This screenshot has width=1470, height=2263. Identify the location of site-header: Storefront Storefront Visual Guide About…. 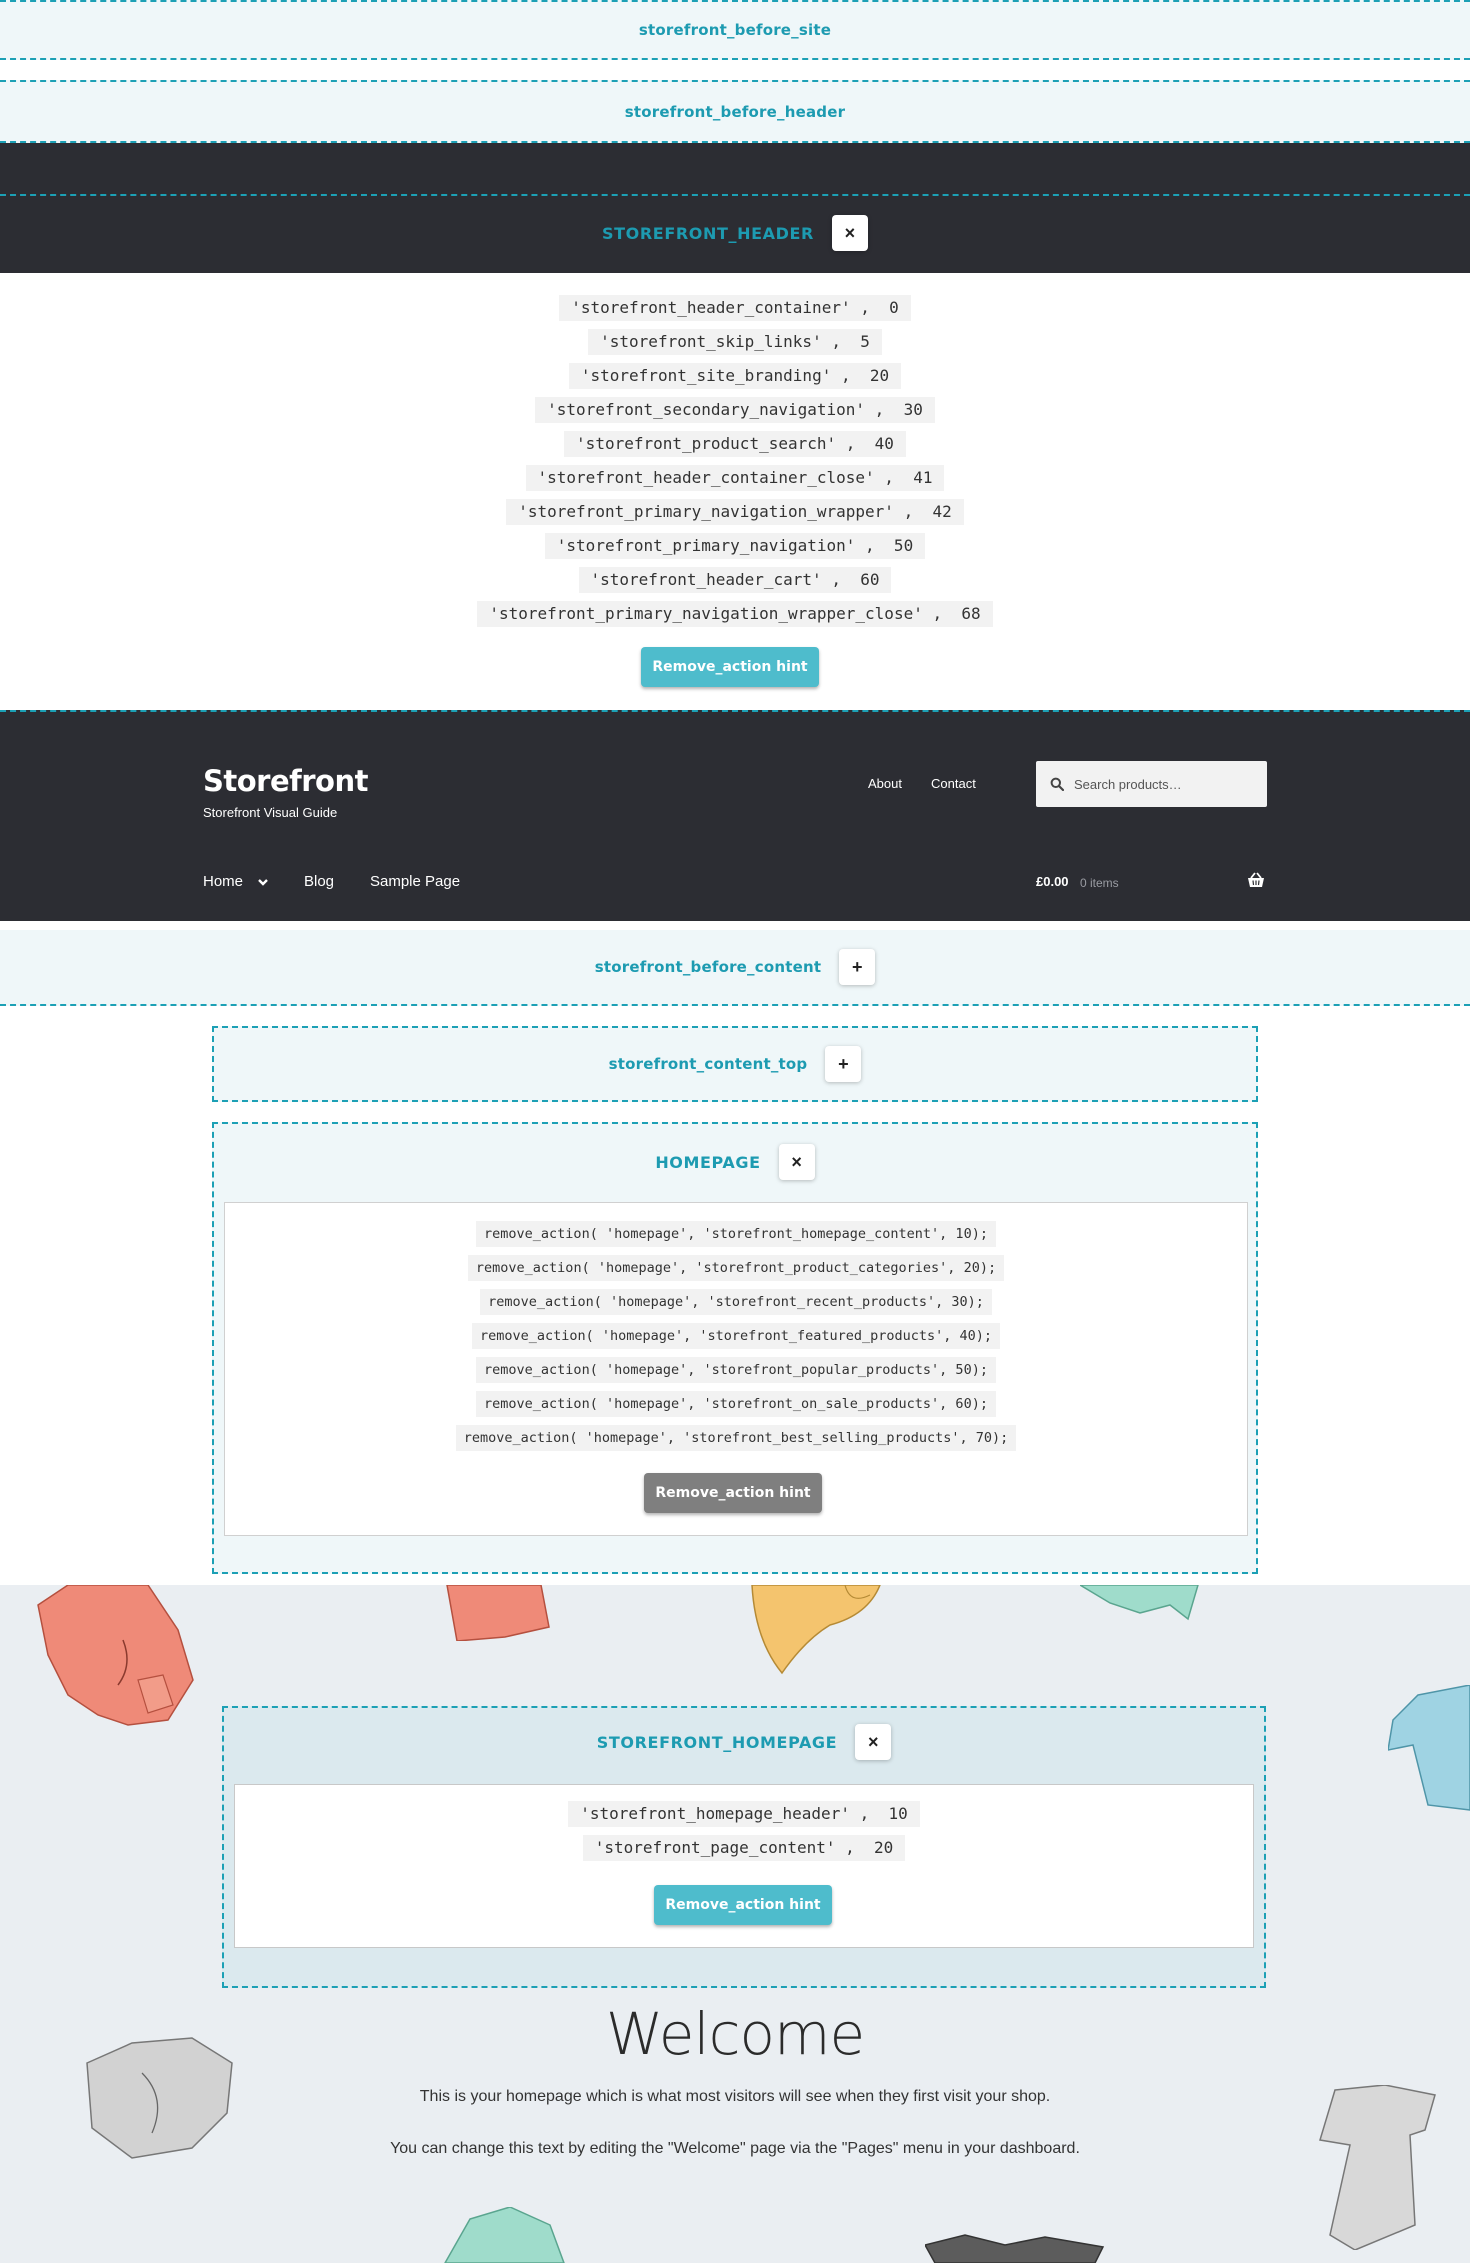
(735, 815).